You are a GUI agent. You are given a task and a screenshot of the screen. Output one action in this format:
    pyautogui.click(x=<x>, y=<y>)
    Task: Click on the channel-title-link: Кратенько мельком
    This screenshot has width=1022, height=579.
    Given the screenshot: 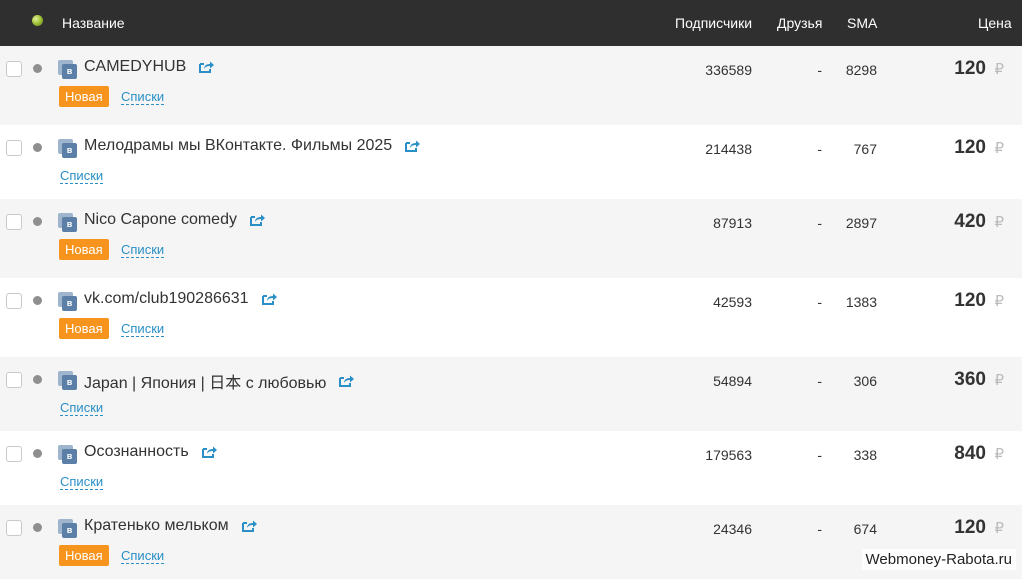 What is the action you would take?
    pyautogui.click(x=170, y=526)
    